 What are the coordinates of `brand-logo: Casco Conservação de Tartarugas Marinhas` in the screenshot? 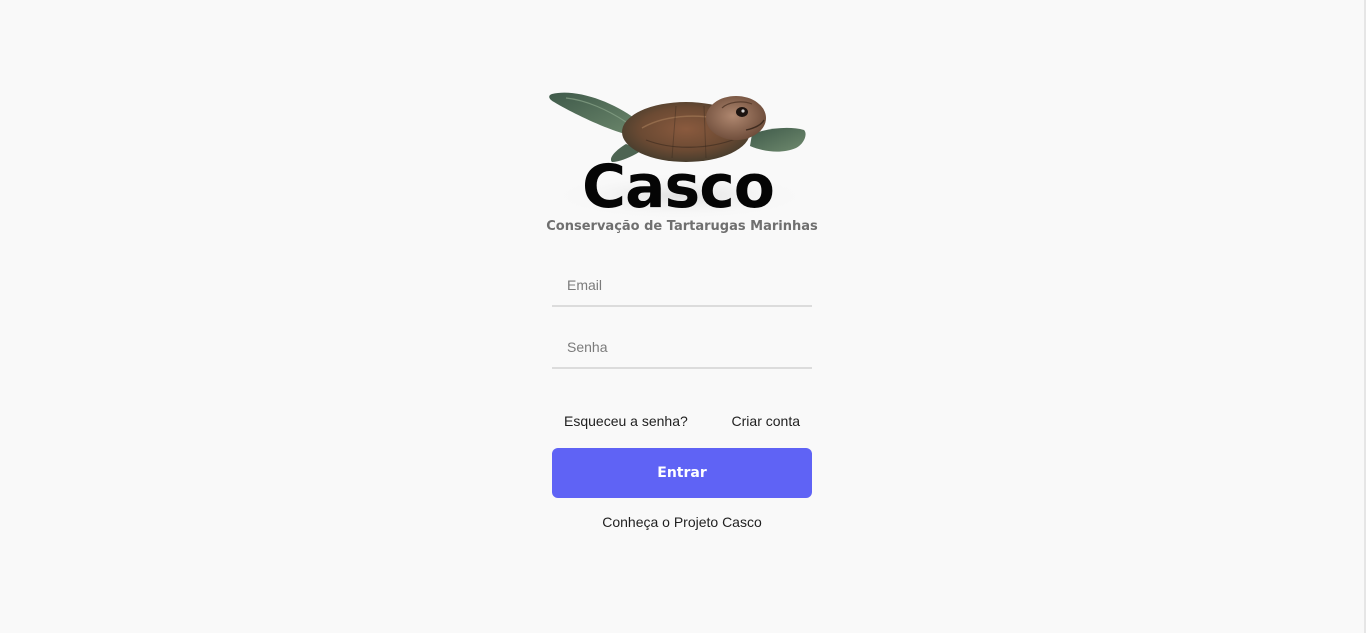 It's located at (682, 160).